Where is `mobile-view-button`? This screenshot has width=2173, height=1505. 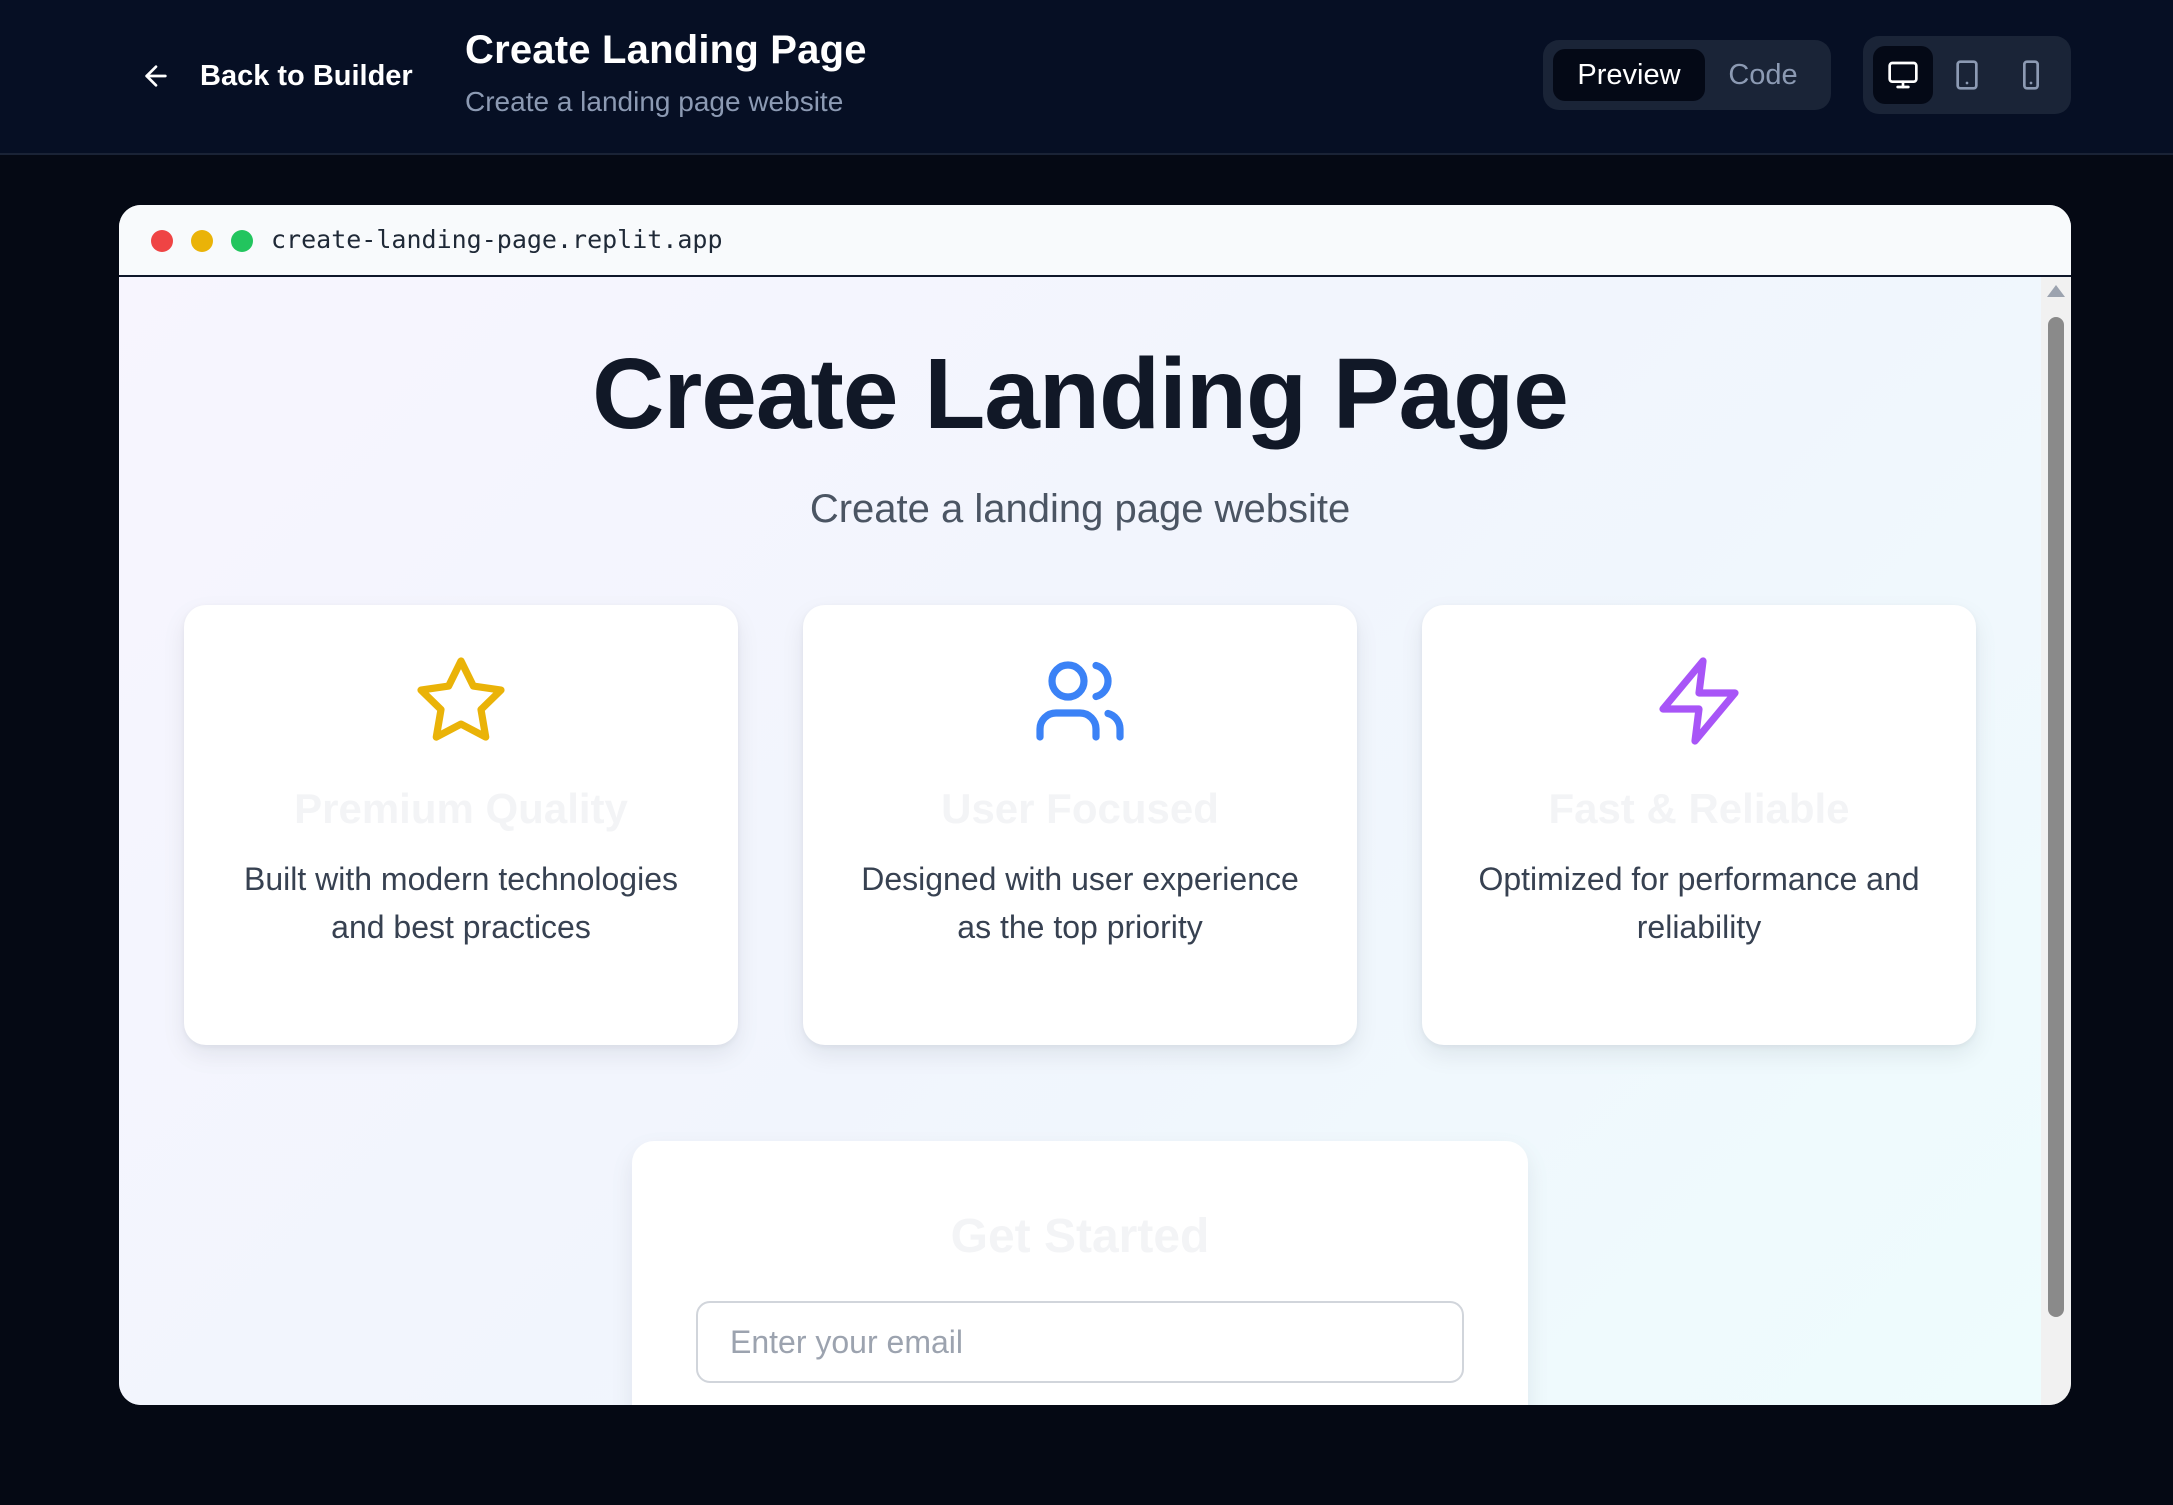 mobile-view-button is located at coordinates (2031, 75).